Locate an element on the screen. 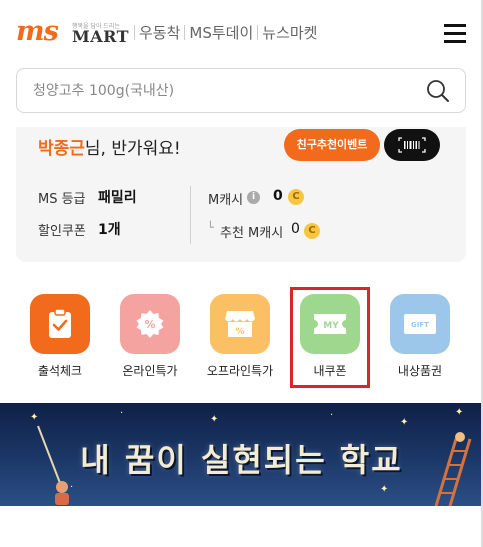 The height and width of the screenshot is (547, 483). search-bar is located at coordinates (241, 90).